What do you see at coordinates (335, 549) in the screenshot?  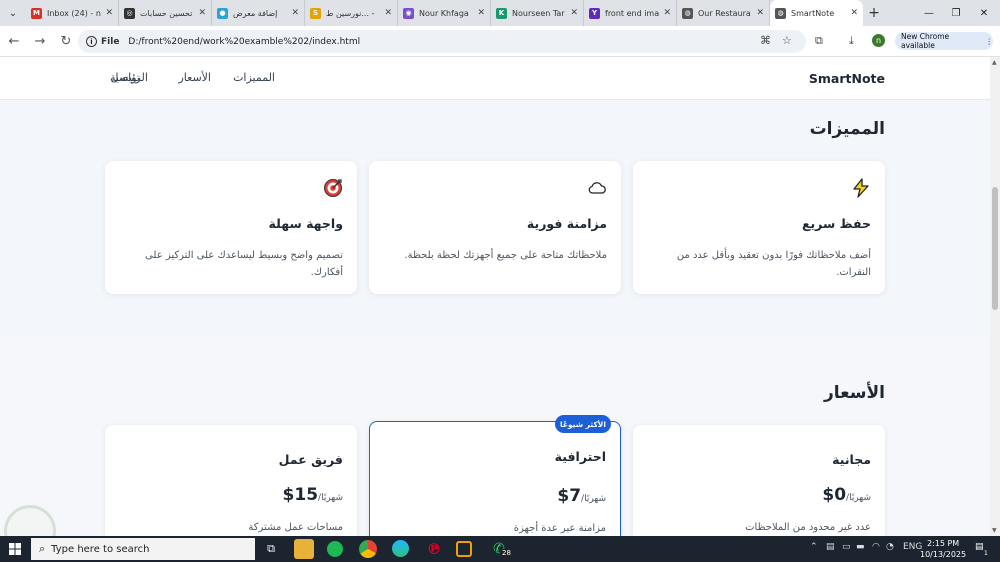 I see `spotify-icon` at bounding box center [335, 549].